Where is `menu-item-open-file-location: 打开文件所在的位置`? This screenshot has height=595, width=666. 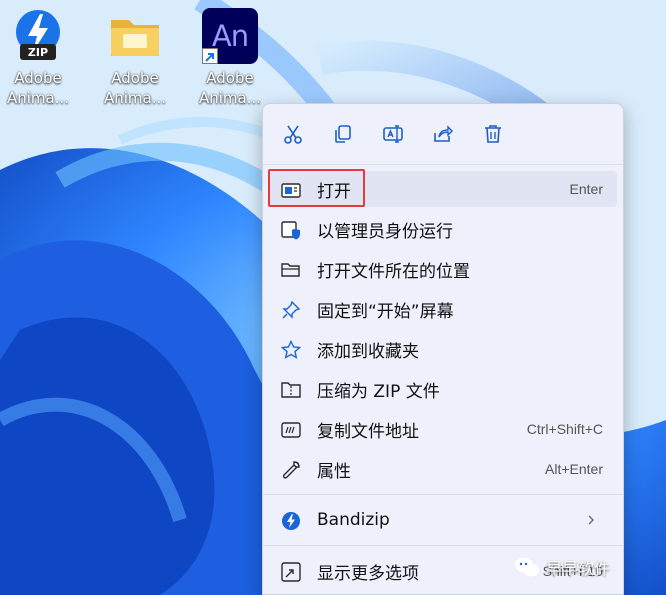
menu-item-open-file-location: 打开文件所在的位置 is located at coordinates (443, 269).